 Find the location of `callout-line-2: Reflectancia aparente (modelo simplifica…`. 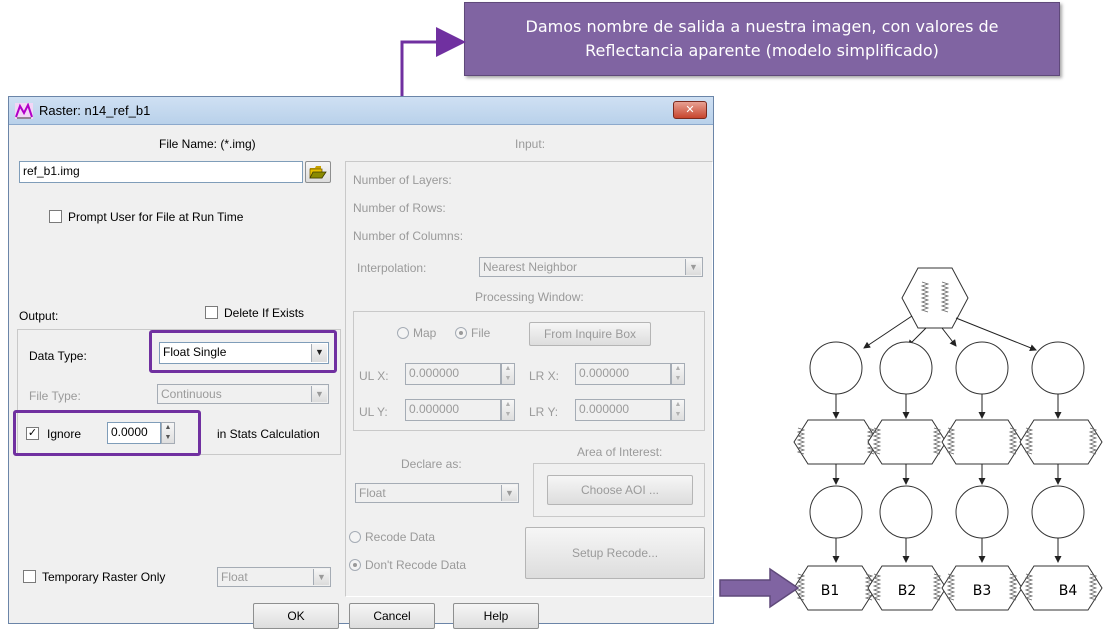

callout-line-2: Reflectancia aparente (modelo simplifica… is located at coordinates (762, 50).